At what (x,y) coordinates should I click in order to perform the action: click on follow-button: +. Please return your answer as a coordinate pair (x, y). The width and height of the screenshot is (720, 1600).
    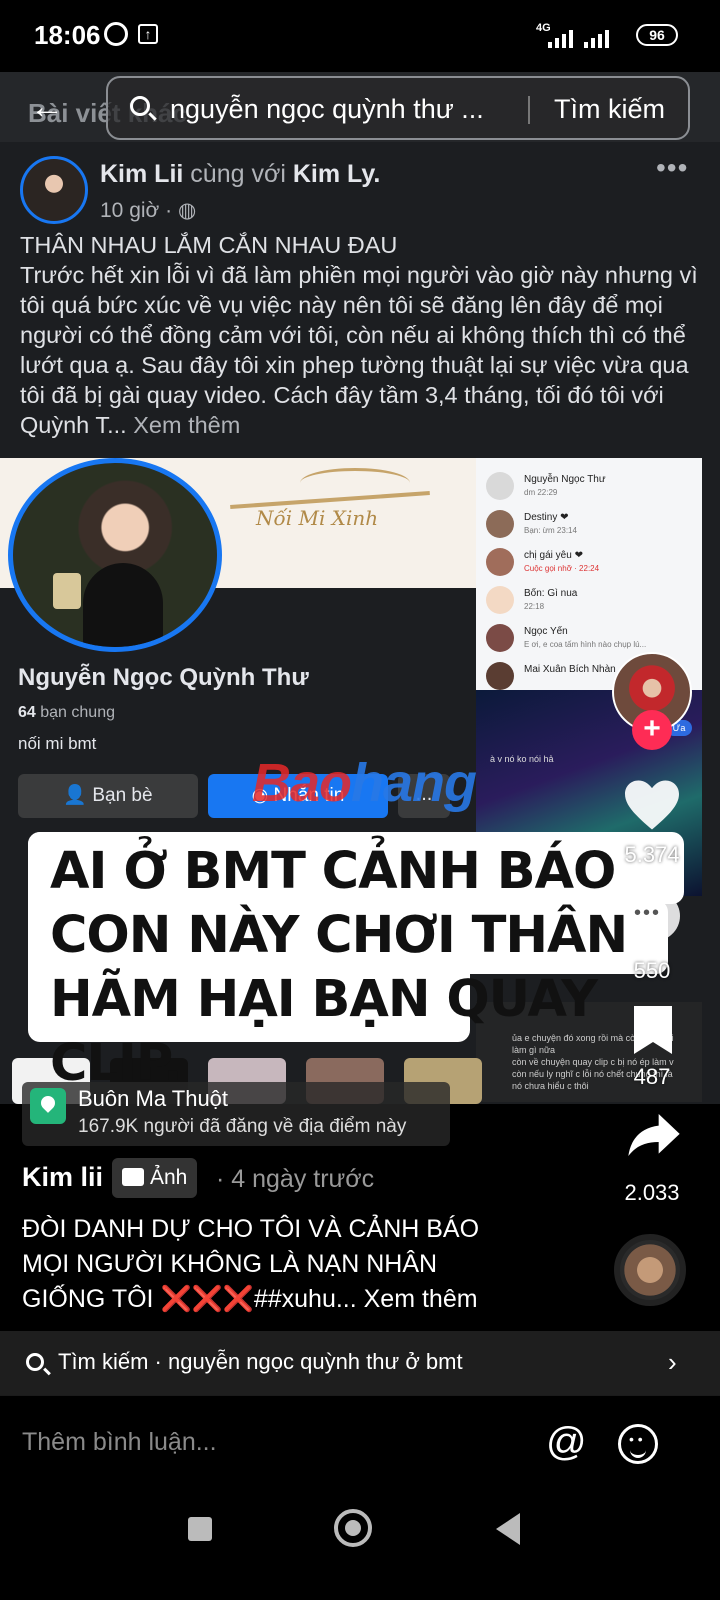
    Looking at the image, I should click on (652, 730).